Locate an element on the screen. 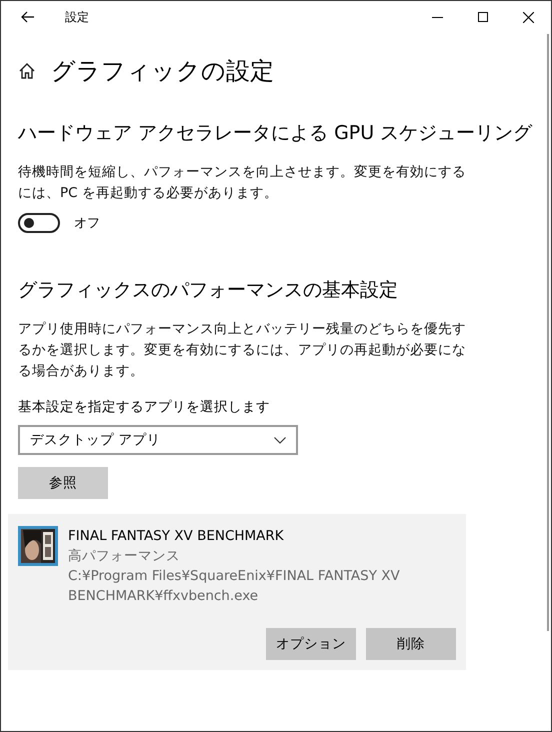 This screenshot has width=552, height=732. app-action-button: オプション is located at coordinates (311, 644).